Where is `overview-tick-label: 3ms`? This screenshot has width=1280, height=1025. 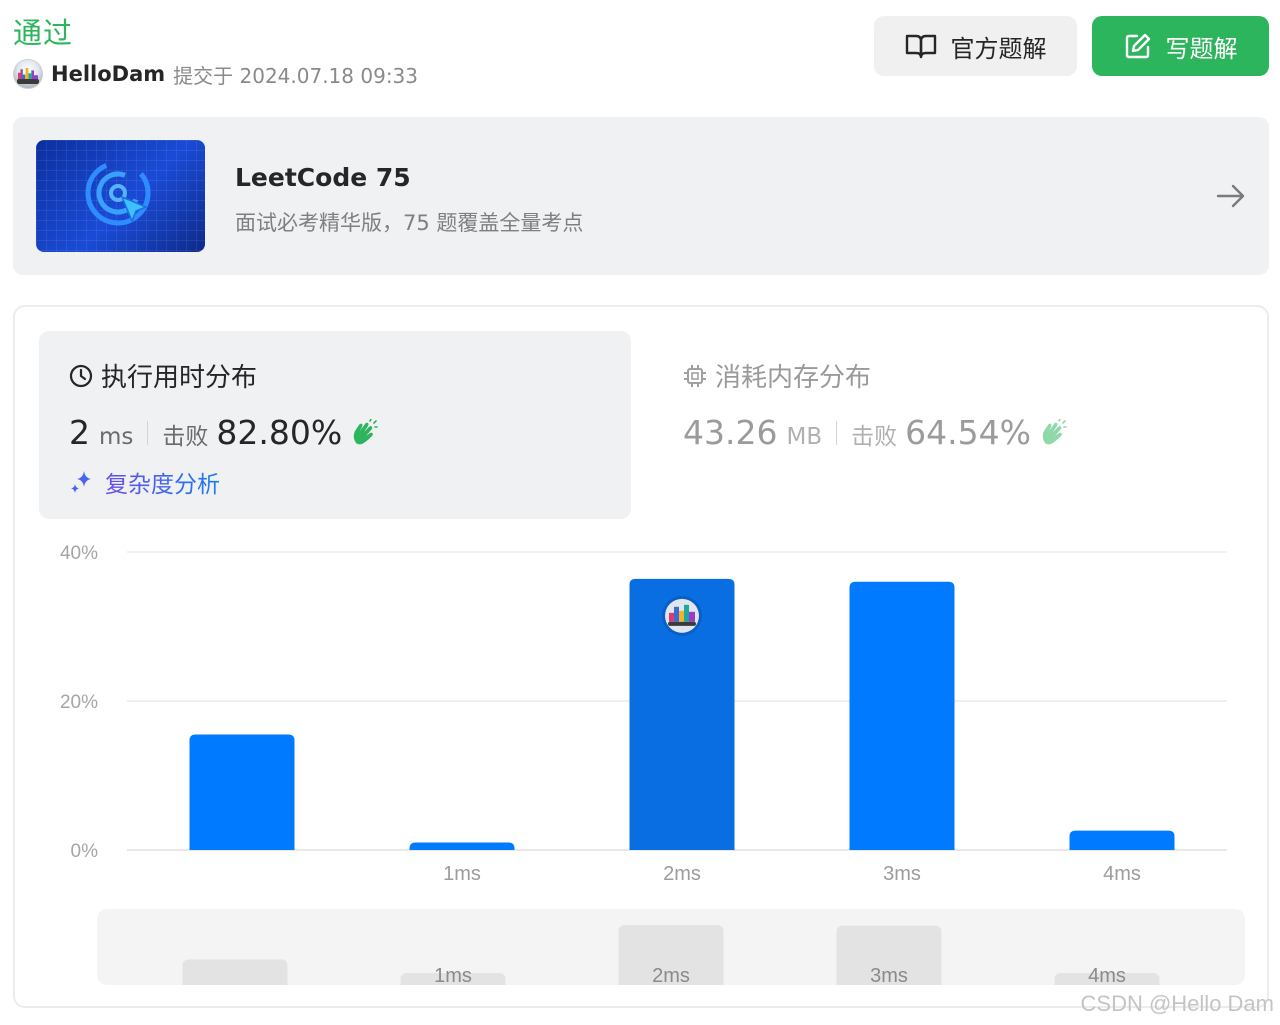
overview-tick-label: 3ms is located at coordinates (889, 976).